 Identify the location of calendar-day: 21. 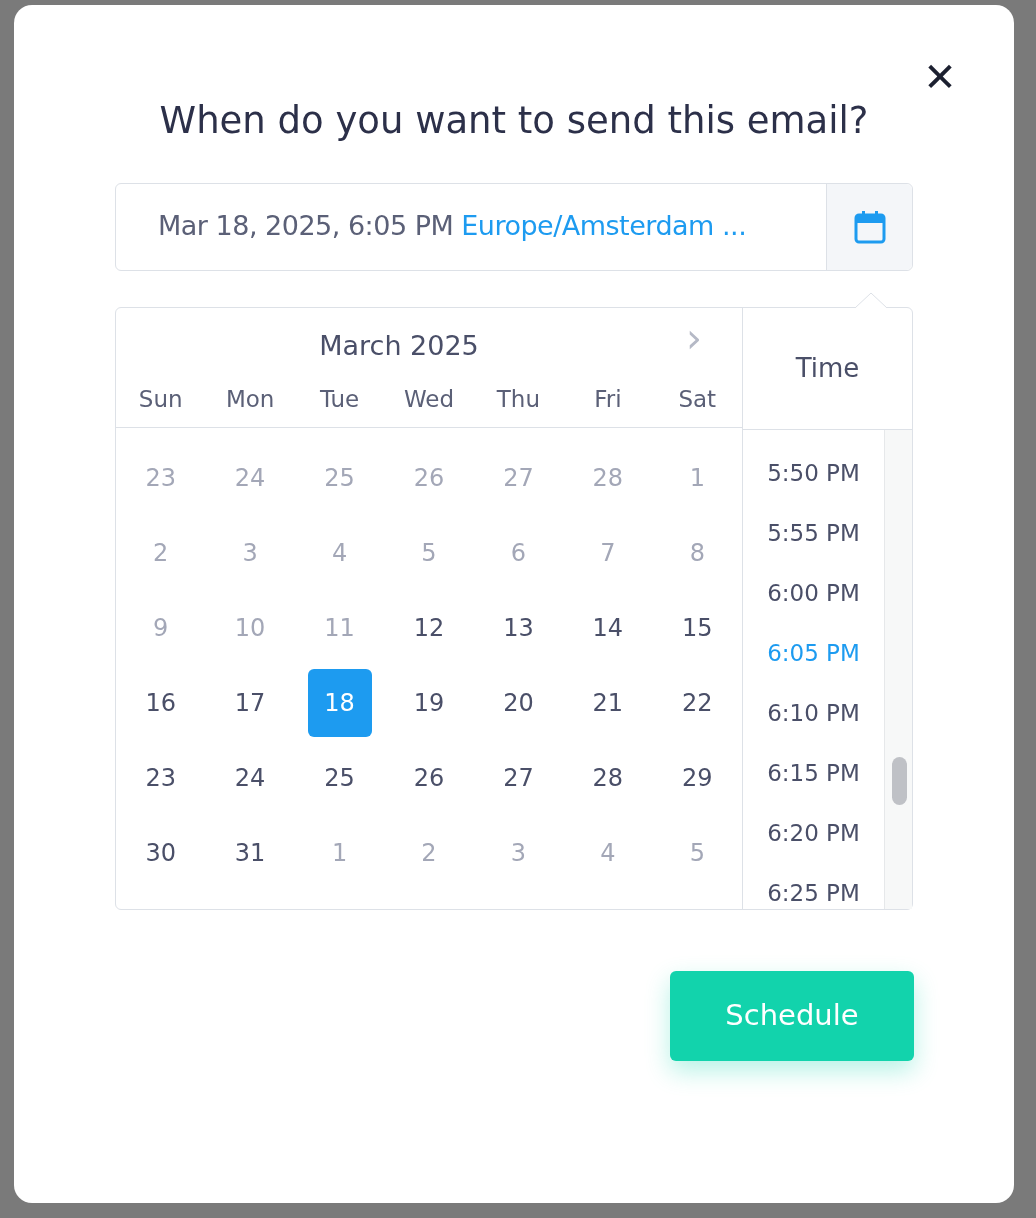
(607, 703).